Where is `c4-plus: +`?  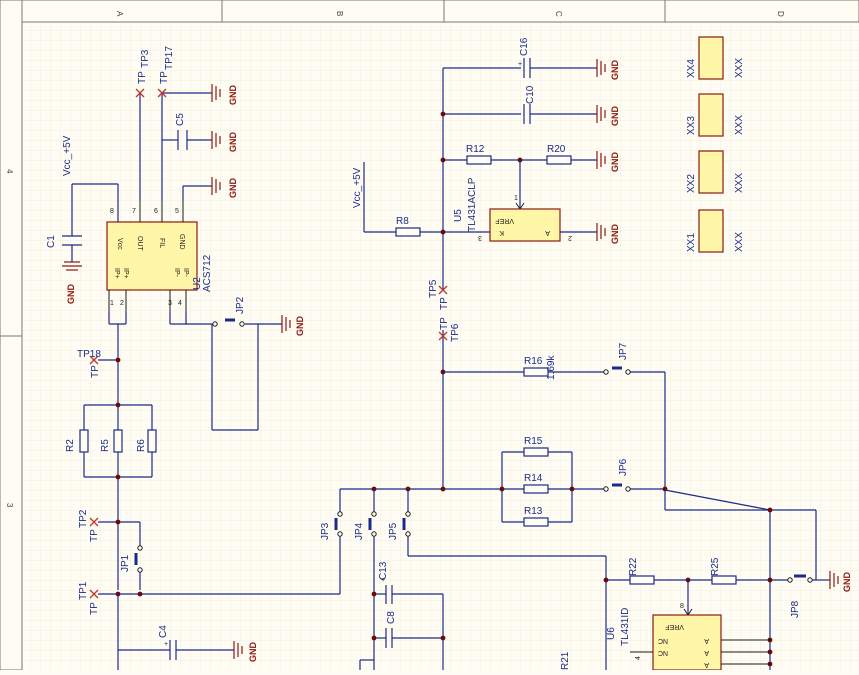 c4-plus: + is located at coordinates (166, 644).